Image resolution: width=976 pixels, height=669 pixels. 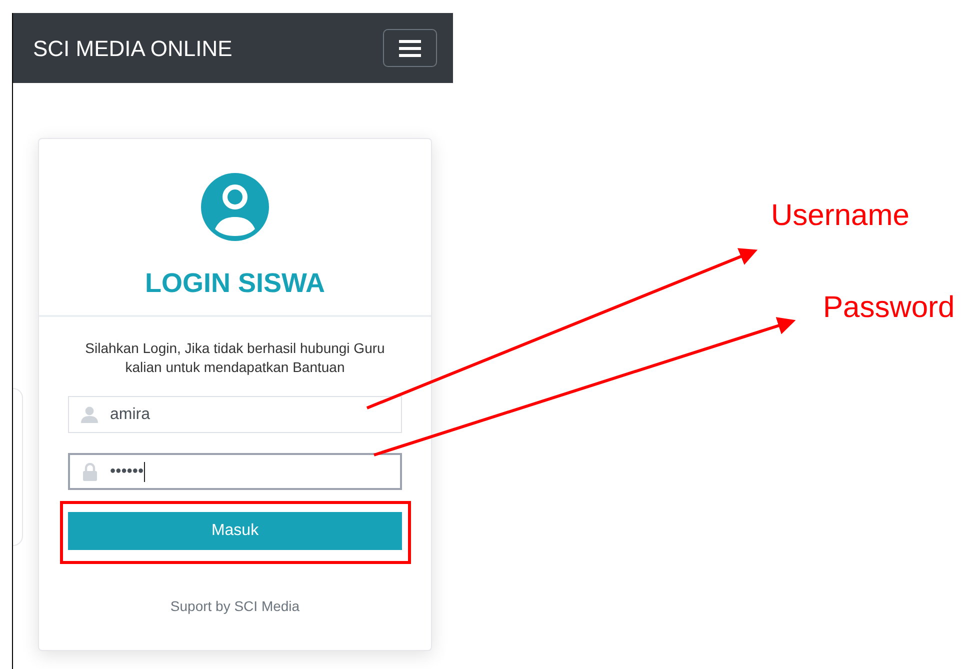 What do you see at coordinates (235, 207) in the screenshot?
I see `user-avatar-icon` at bounding box center [235, 207].